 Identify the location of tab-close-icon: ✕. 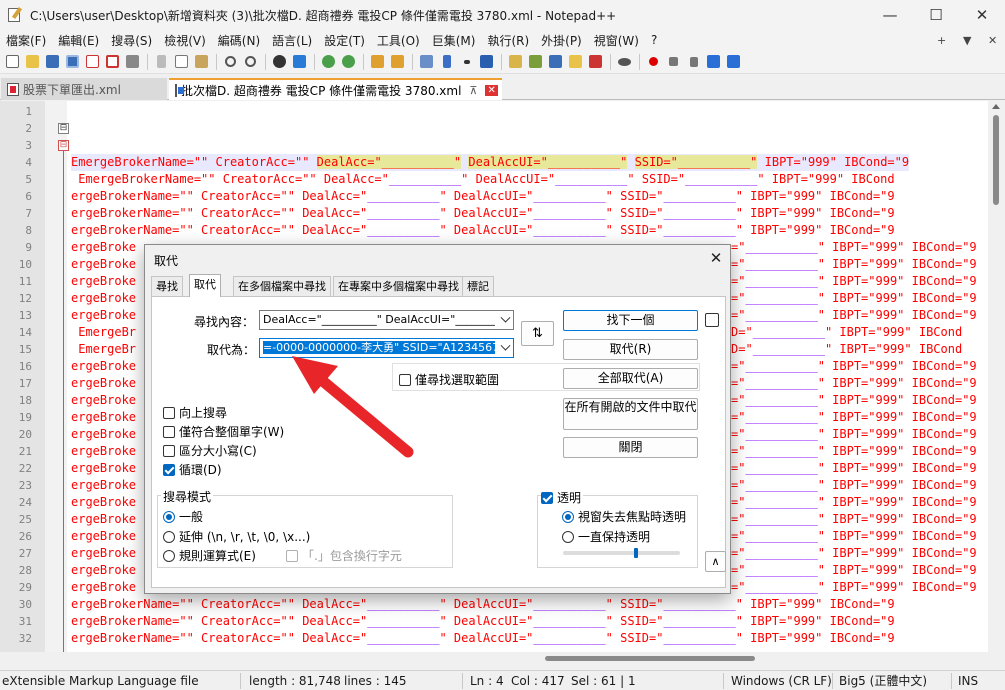
(491, 90).